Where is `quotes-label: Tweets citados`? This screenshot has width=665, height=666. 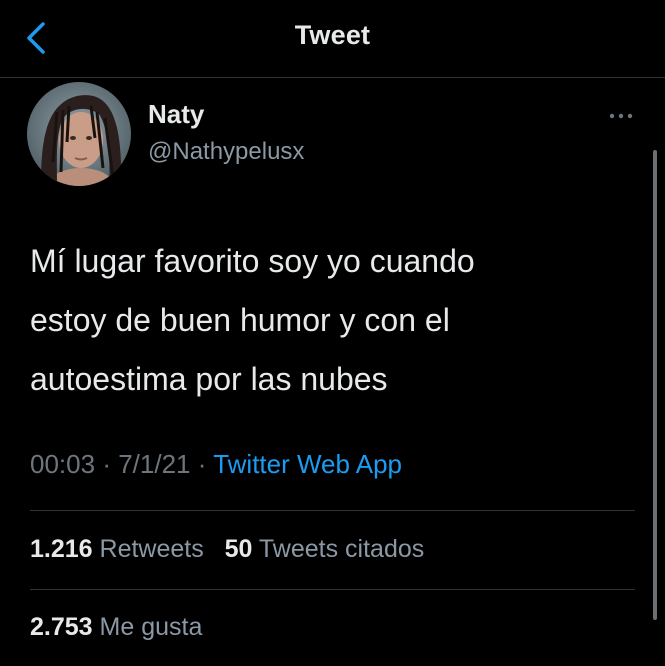
quotes-label: Tweets citados is located at coordinates (341, 549).